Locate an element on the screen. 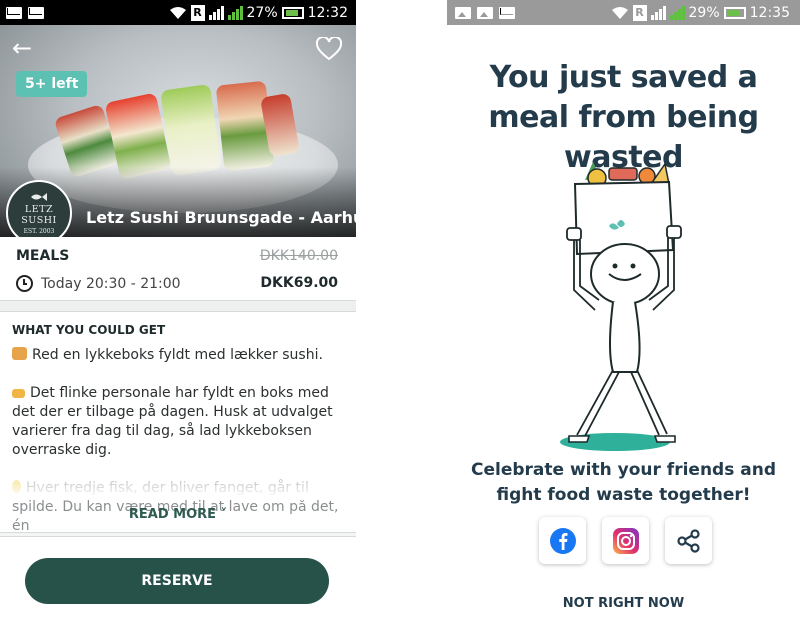  heart-icon is located at coordinates (329, 49).